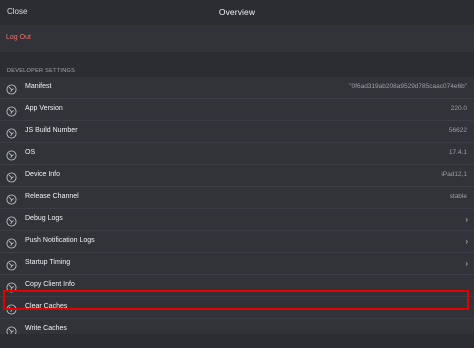 The height and width of the screenshot is (348, 474). I want to click on row-value: 220.0, so click(458, 108).